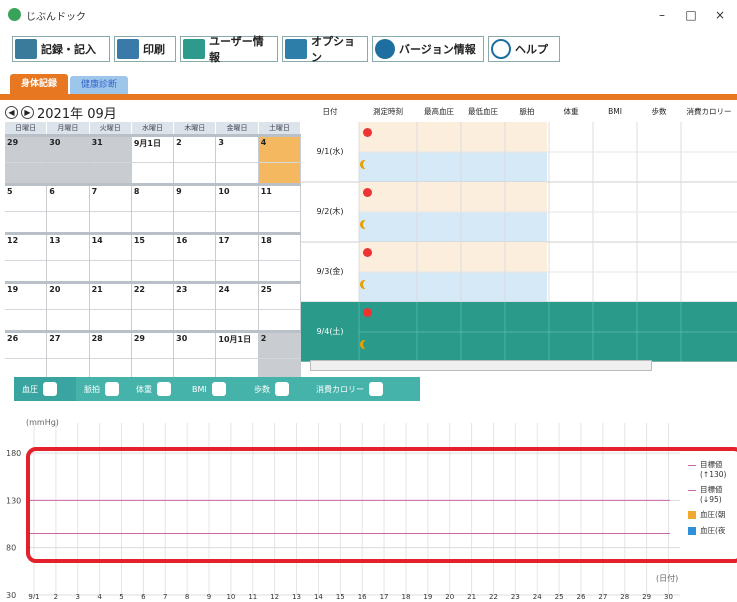  Describe the element at coordinates (97, 289) in the screenshot. I see `calendar-day-number: 21` at that location.